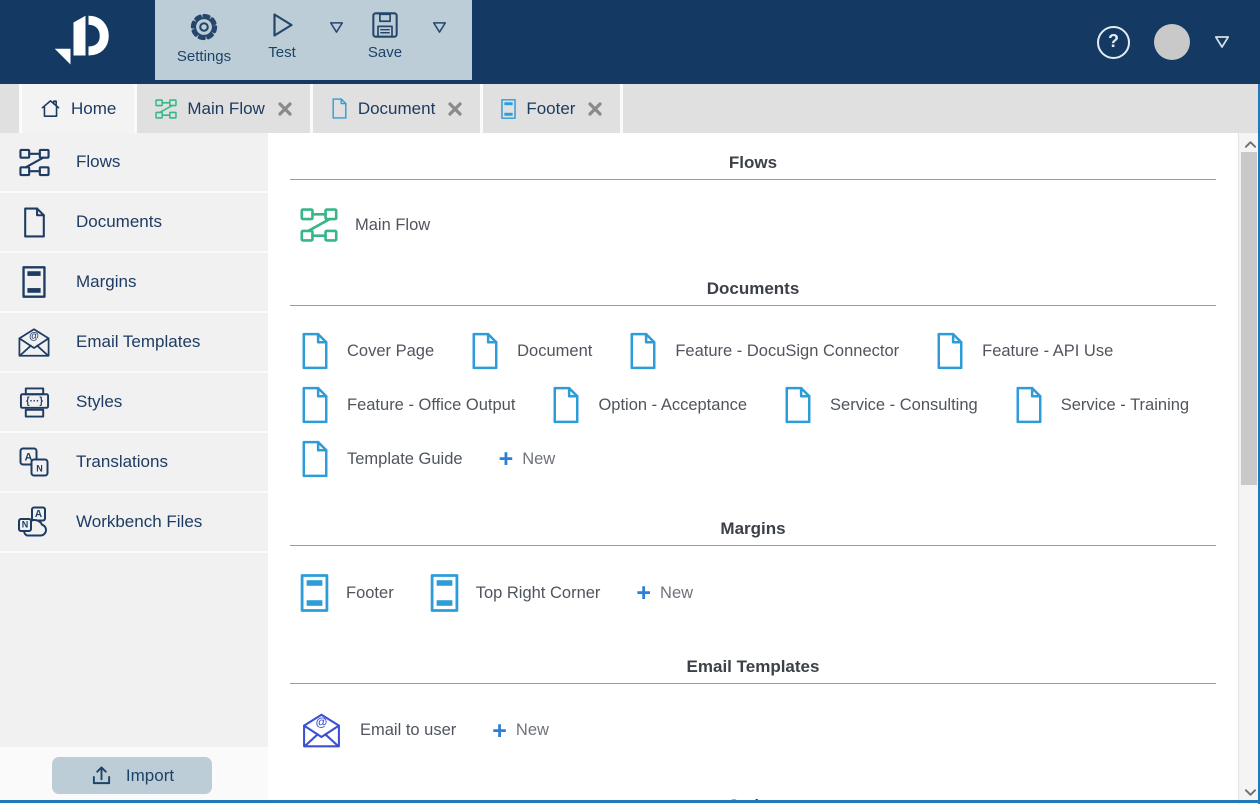 The image size is (1260, 804). What do you see at coordinates (759, 225) in the screenshot?
I see `section-rows-flows: Main Flow` at bounding box center [759, 225].